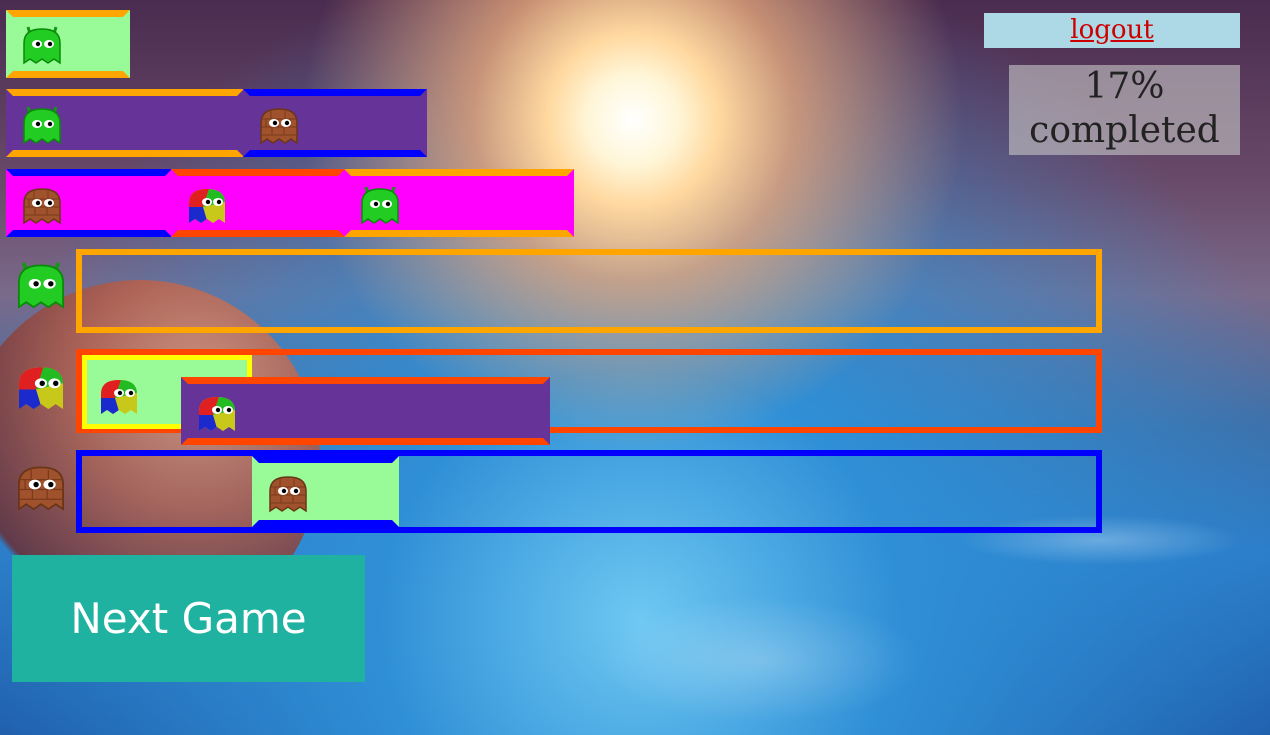  What do you see at coordinates (1124, 130) in the screenshot?
I see `progress-text: completed` at bounding box center [1124, 130].